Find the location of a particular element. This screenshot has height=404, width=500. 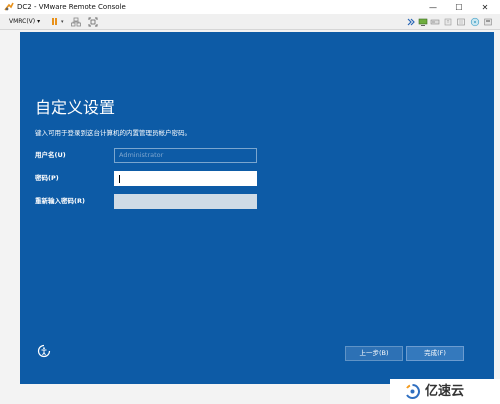

confirm-password-field is located at coordinates (185, 201).